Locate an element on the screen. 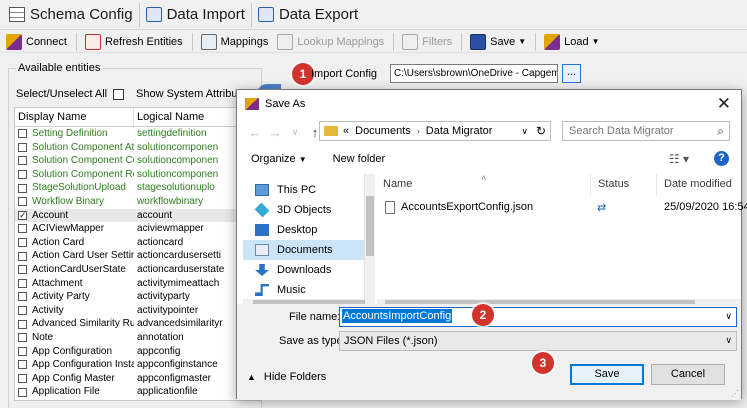 The width and height of the screenshot is (747, 408). chevron-down-icon: ▼ is located at coordinates (595, 41).